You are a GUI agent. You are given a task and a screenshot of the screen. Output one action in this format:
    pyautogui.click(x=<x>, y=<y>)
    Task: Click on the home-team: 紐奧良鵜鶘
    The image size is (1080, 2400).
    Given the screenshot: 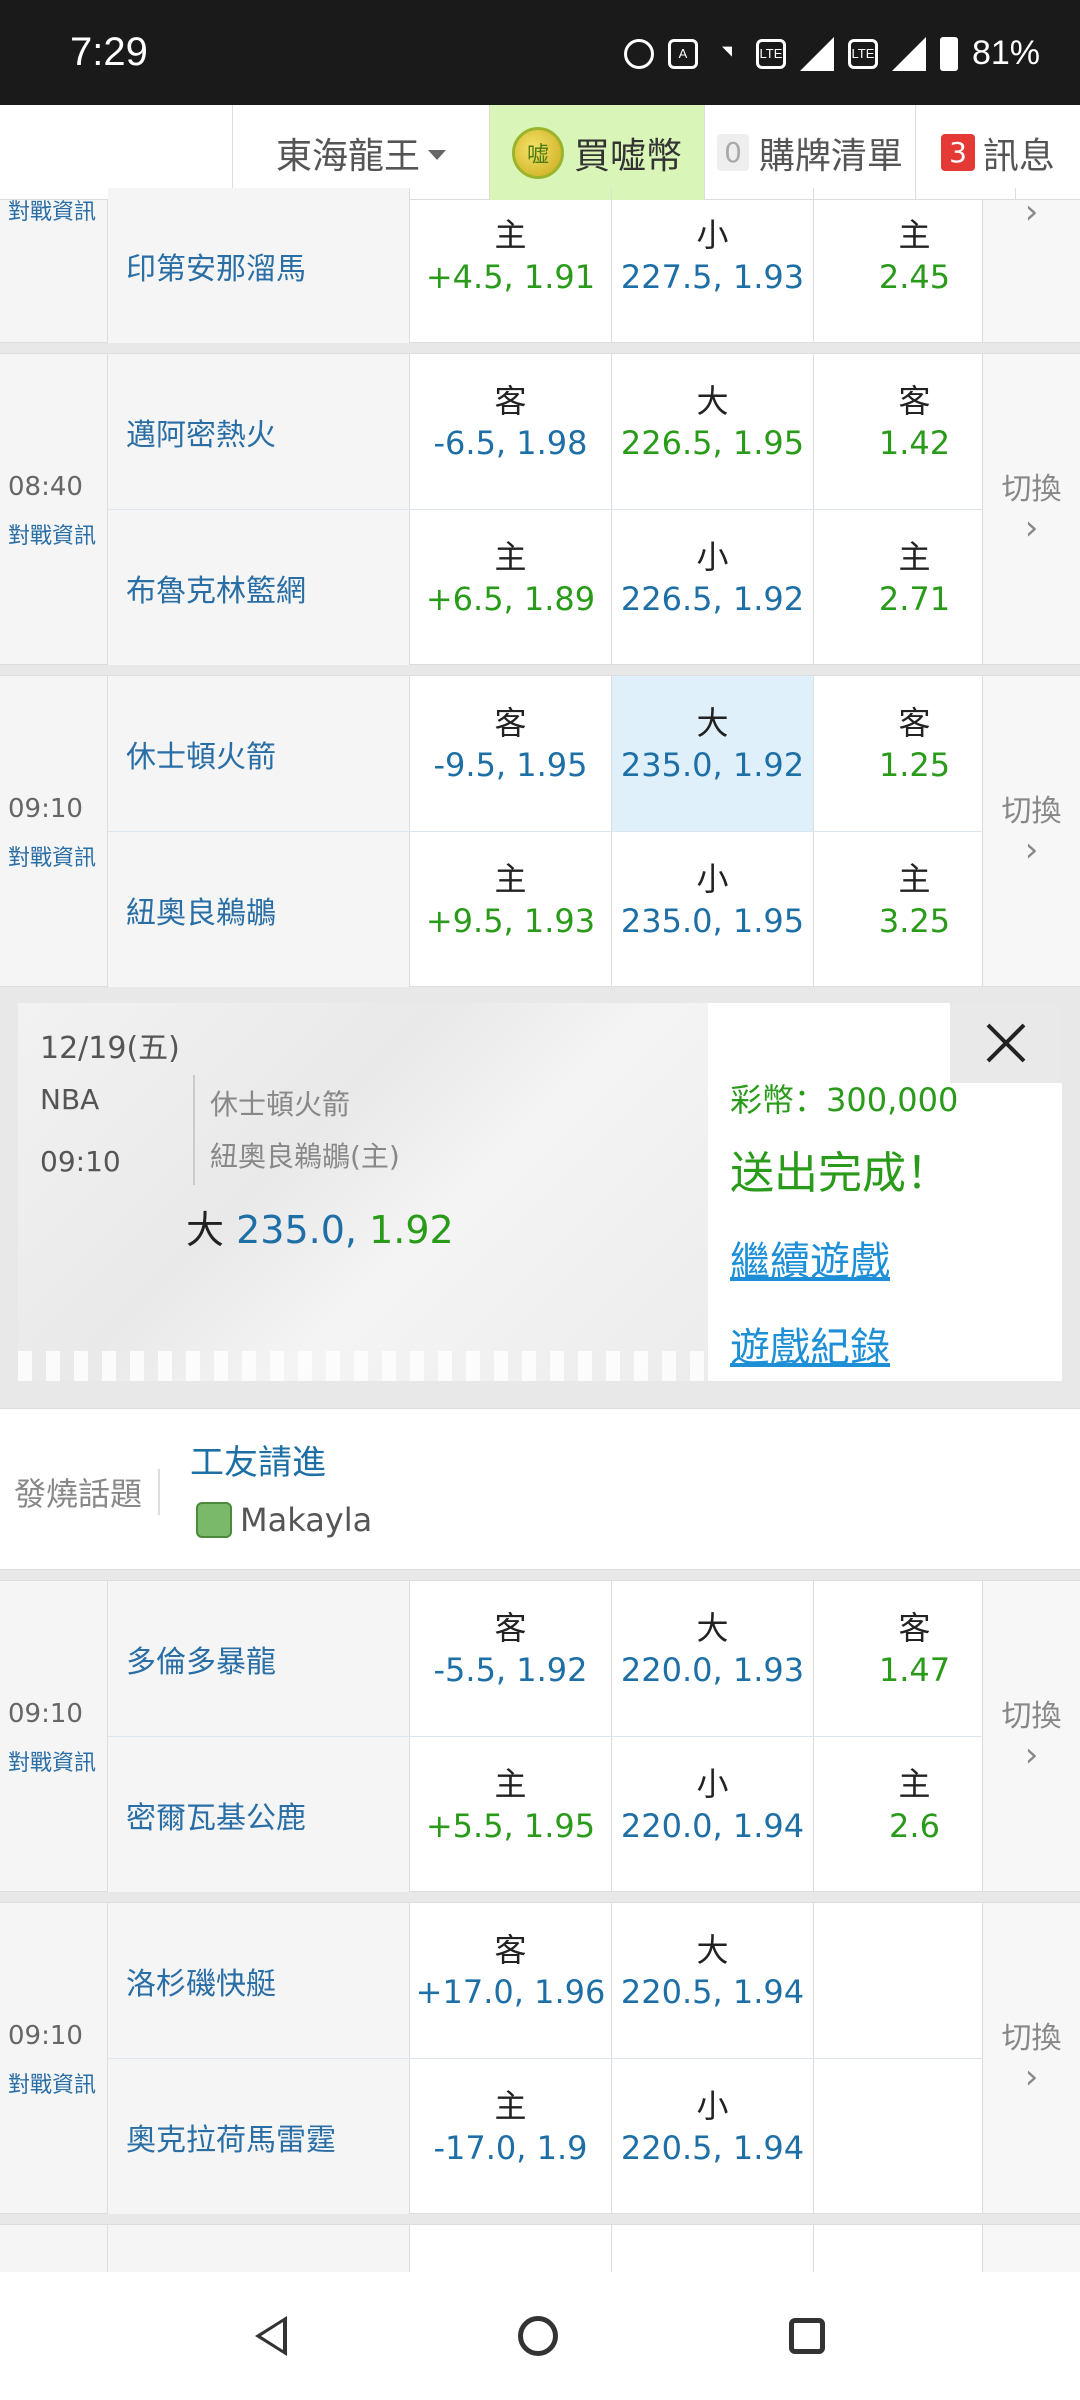 What is the action you would take?
    pyautogui.click(x=259, y=909)
    